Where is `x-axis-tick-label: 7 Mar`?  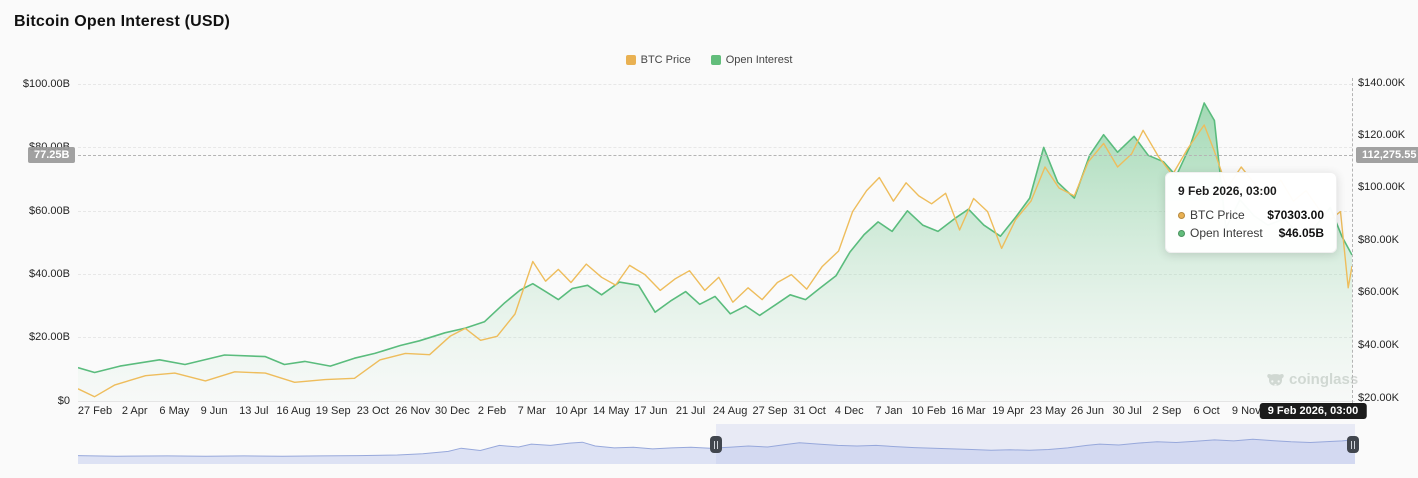
x-axis-tick-label: 7 Mar is located at coordinates (531, 411).